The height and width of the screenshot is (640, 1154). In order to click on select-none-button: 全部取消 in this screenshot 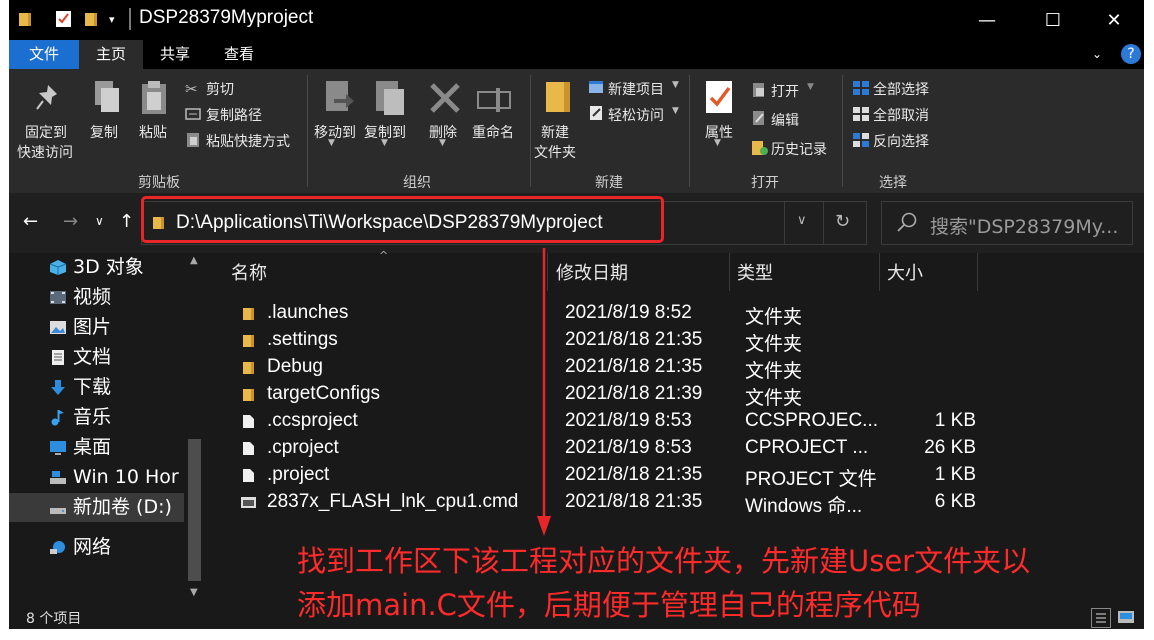, I will do `click(901, 115)`.